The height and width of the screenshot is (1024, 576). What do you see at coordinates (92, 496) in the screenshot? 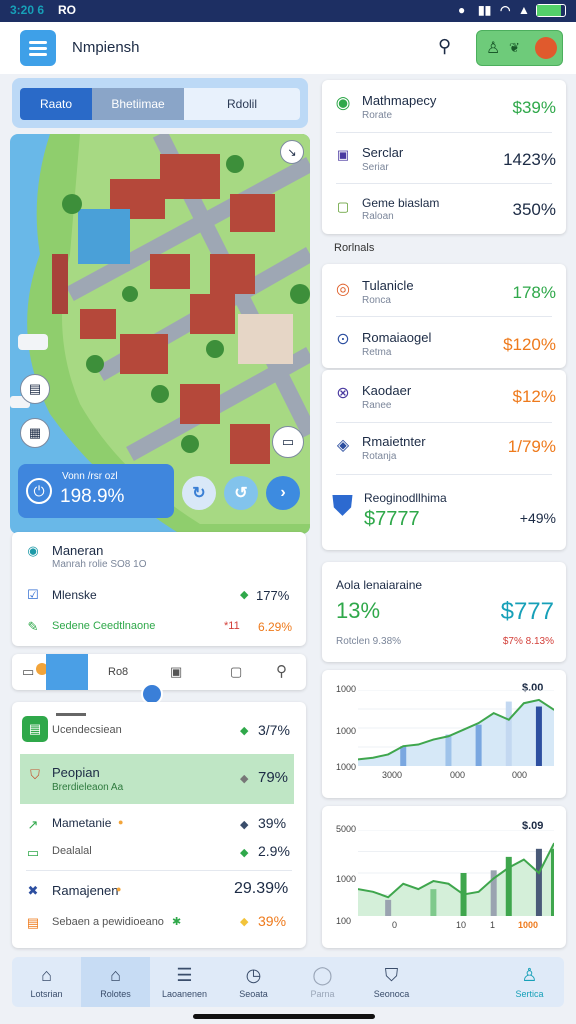
I see `map-stat-value: 198.9%` at bounding box center [92, 496].